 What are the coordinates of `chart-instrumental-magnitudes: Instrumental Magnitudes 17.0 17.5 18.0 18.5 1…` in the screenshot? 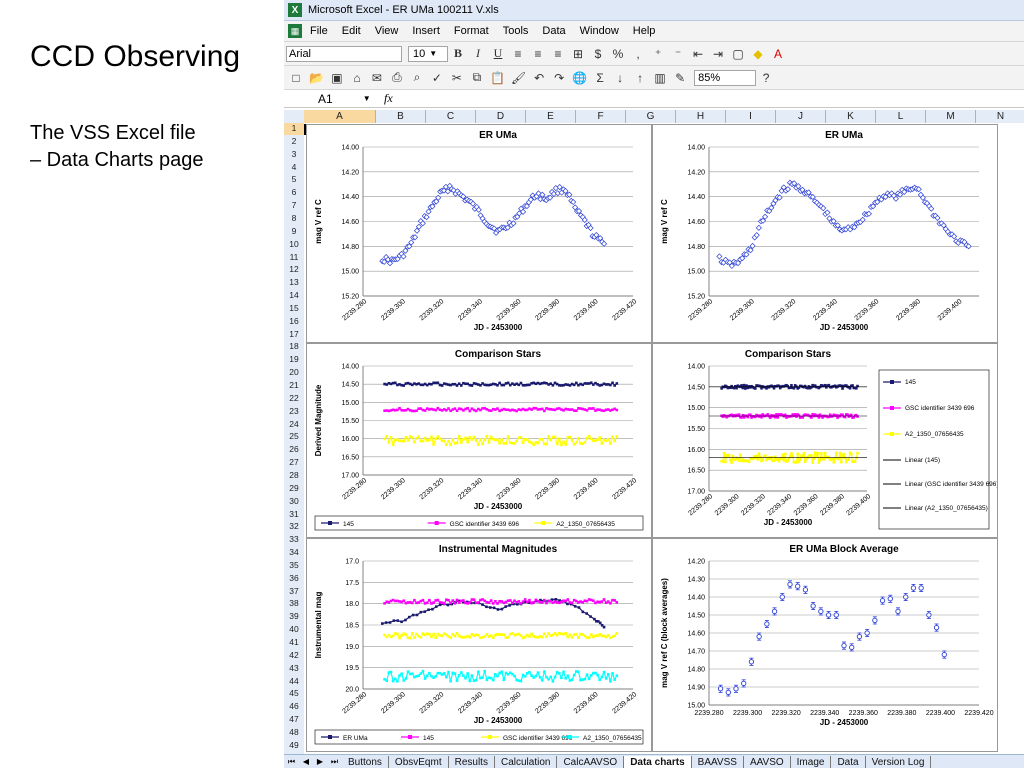 It's located at (479, 645).